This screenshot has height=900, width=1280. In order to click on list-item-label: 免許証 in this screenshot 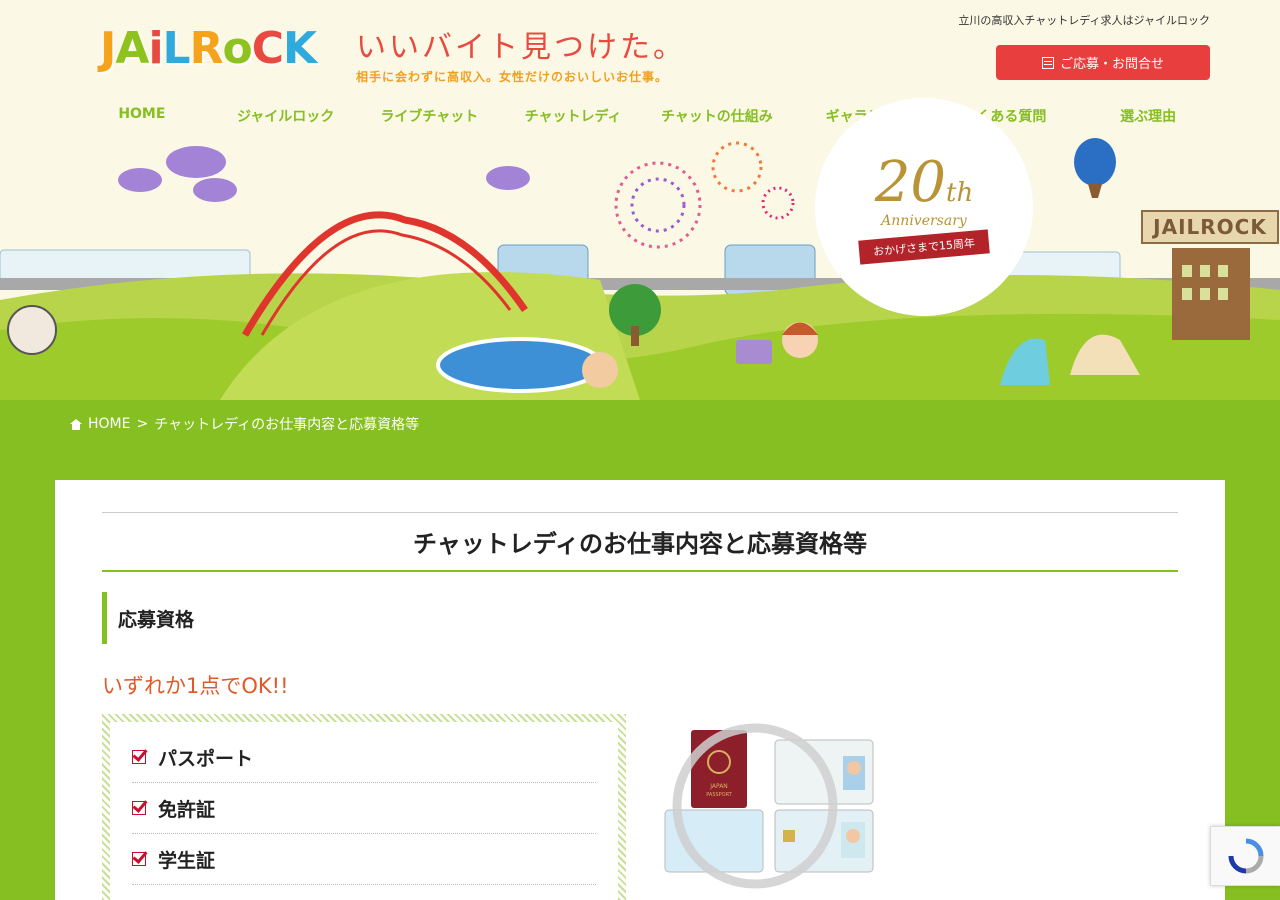, I will do `click(187, 809)`.